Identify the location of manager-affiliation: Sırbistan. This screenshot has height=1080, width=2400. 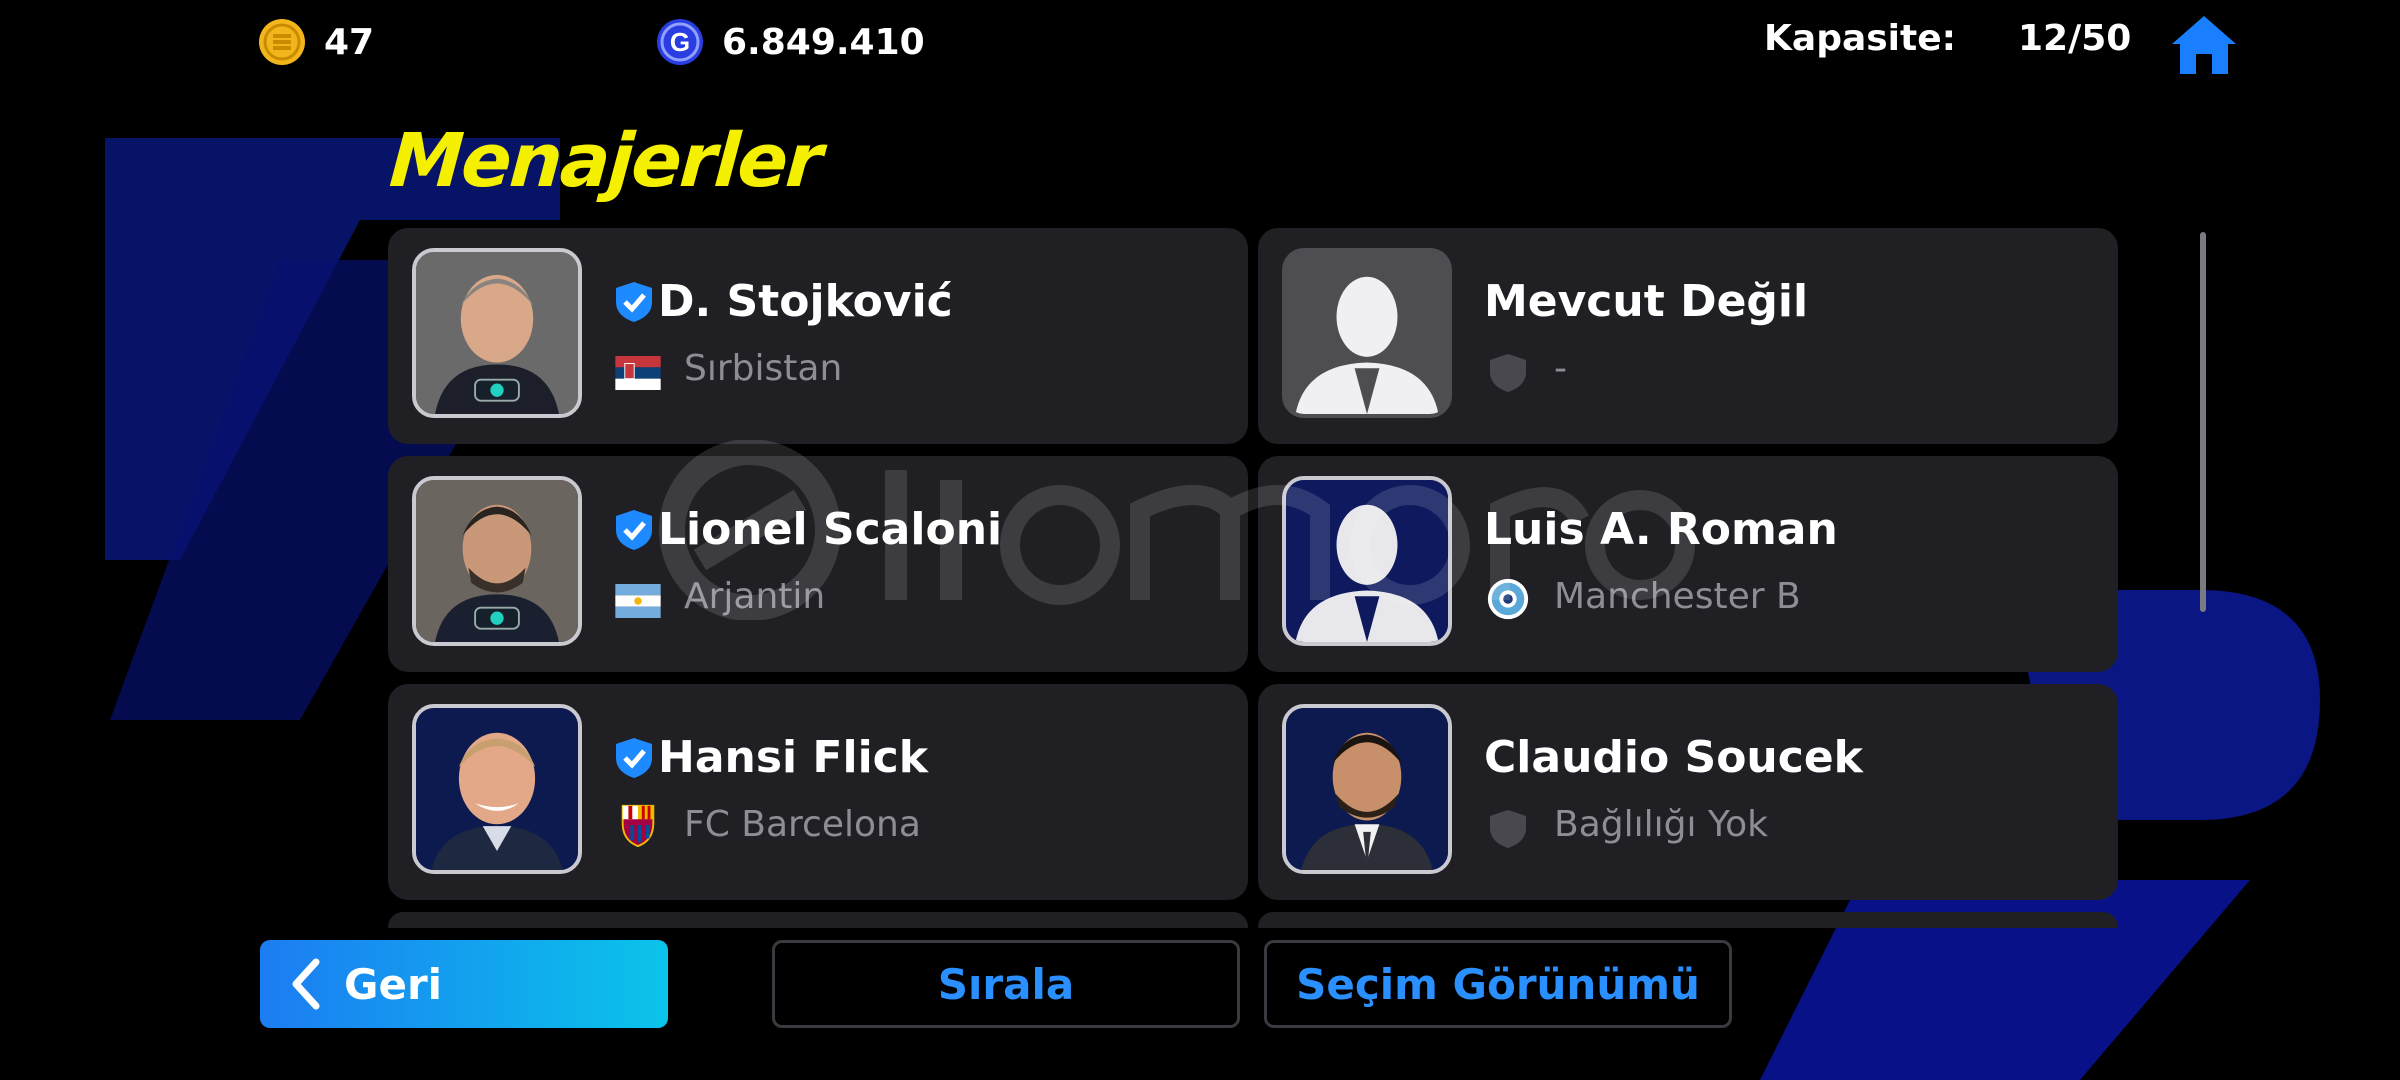
(763, 368).